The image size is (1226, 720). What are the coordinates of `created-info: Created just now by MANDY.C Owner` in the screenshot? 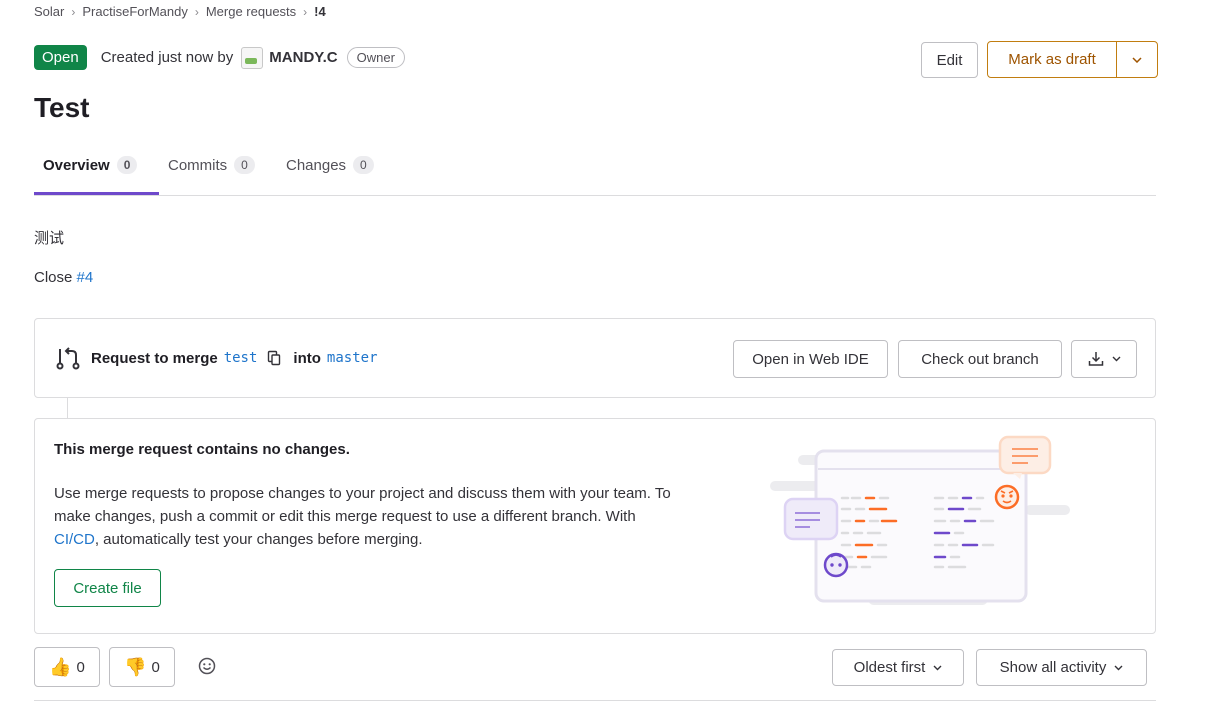 It's located at (252, 57).